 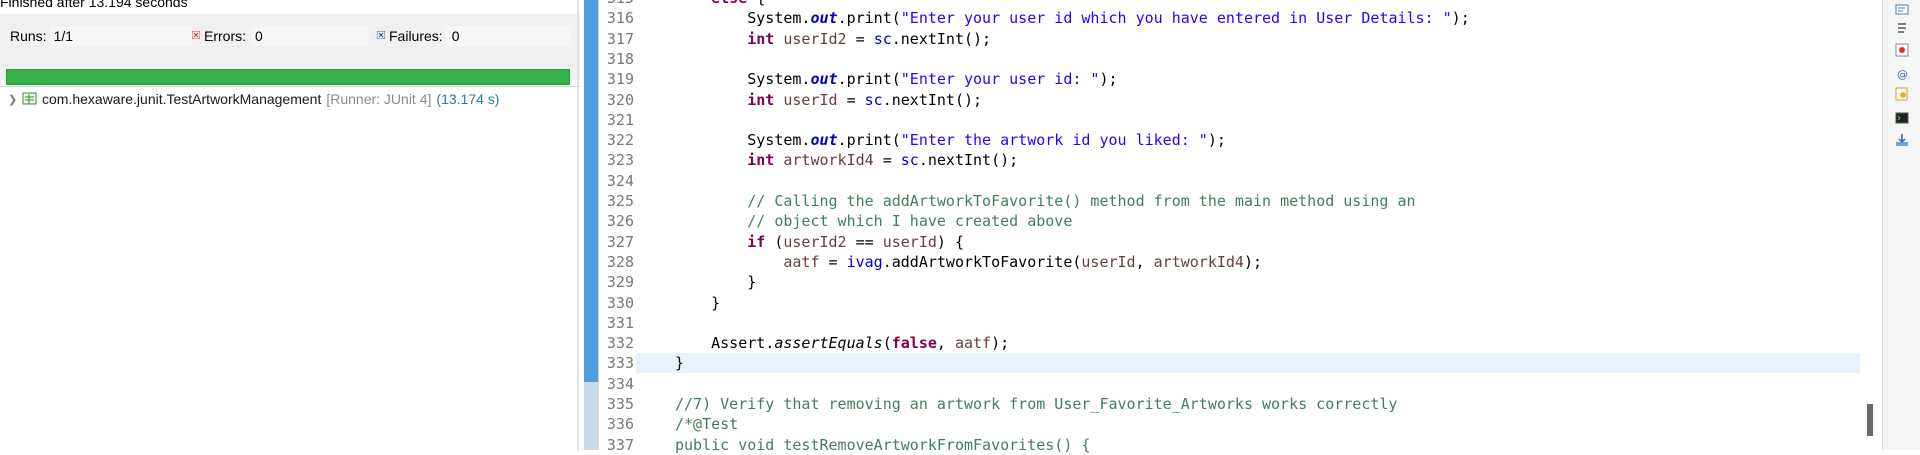 I want to click on code-line: 321, so click(x=1220, y=120).